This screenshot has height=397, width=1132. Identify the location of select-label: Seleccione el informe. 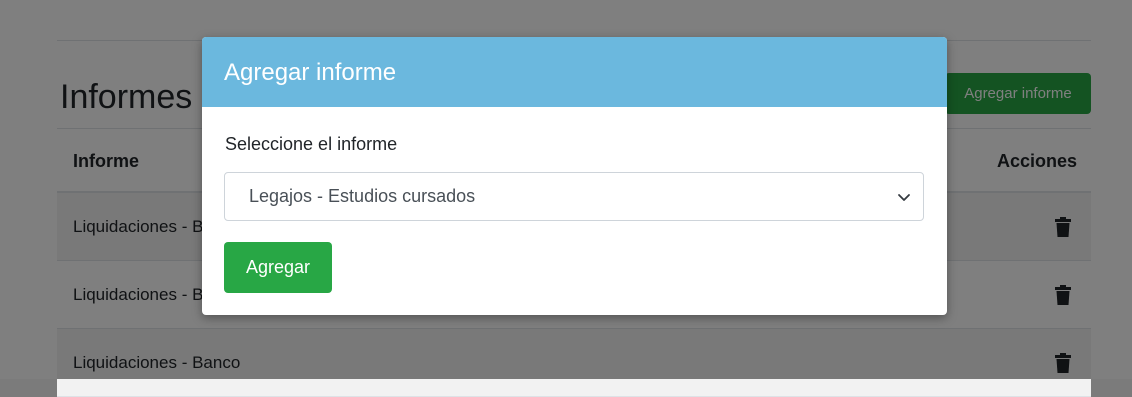
(311, 144).